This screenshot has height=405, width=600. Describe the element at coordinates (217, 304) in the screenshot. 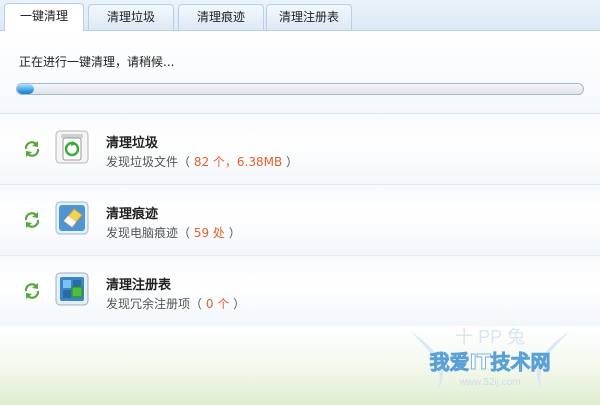

I see `registry-count: 0 个` at that location.